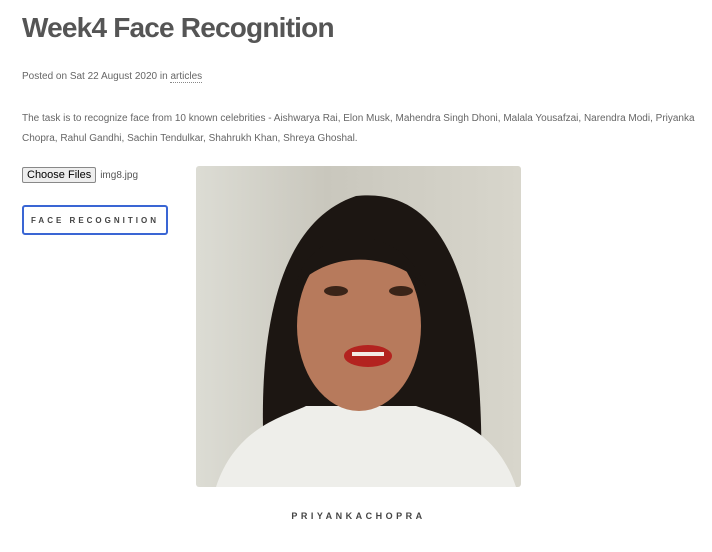 This screenshot has height=552, width=712. What do you see at coordinates (95, 220) in the screenshot?
I see `face-recognition-button: FACE RECOGNITION` at bounding box center [95, 220].